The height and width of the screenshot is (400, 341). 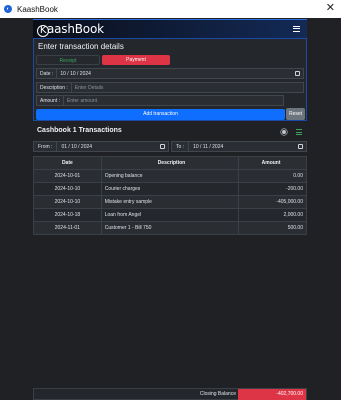 I want to click on to-date-input: 10 / 11 / 2024, so click(x=206, y=147).